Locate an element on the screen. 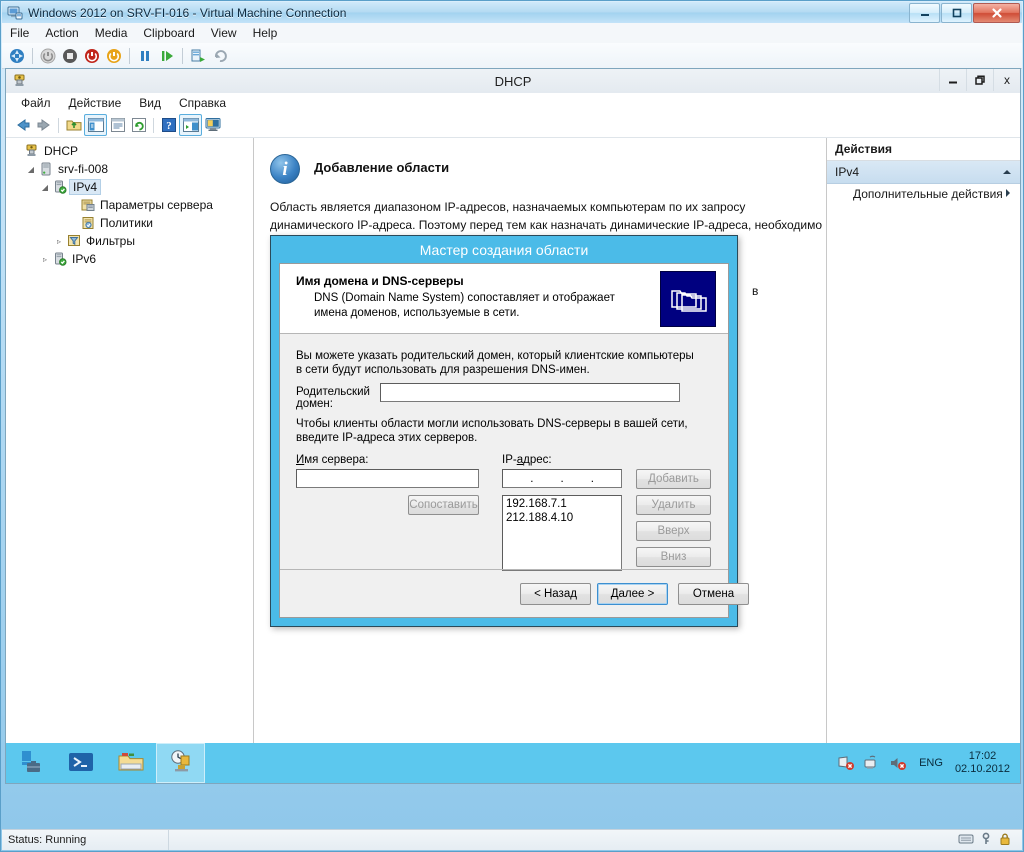 This screenshot has height=852, width=1024. console-icon is located at coordinates (212, 125).